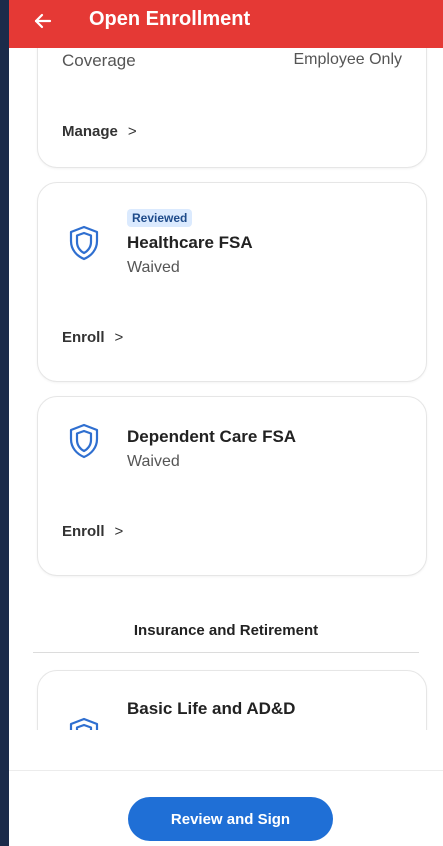  I want to click on section-divider, so click(226, 652).